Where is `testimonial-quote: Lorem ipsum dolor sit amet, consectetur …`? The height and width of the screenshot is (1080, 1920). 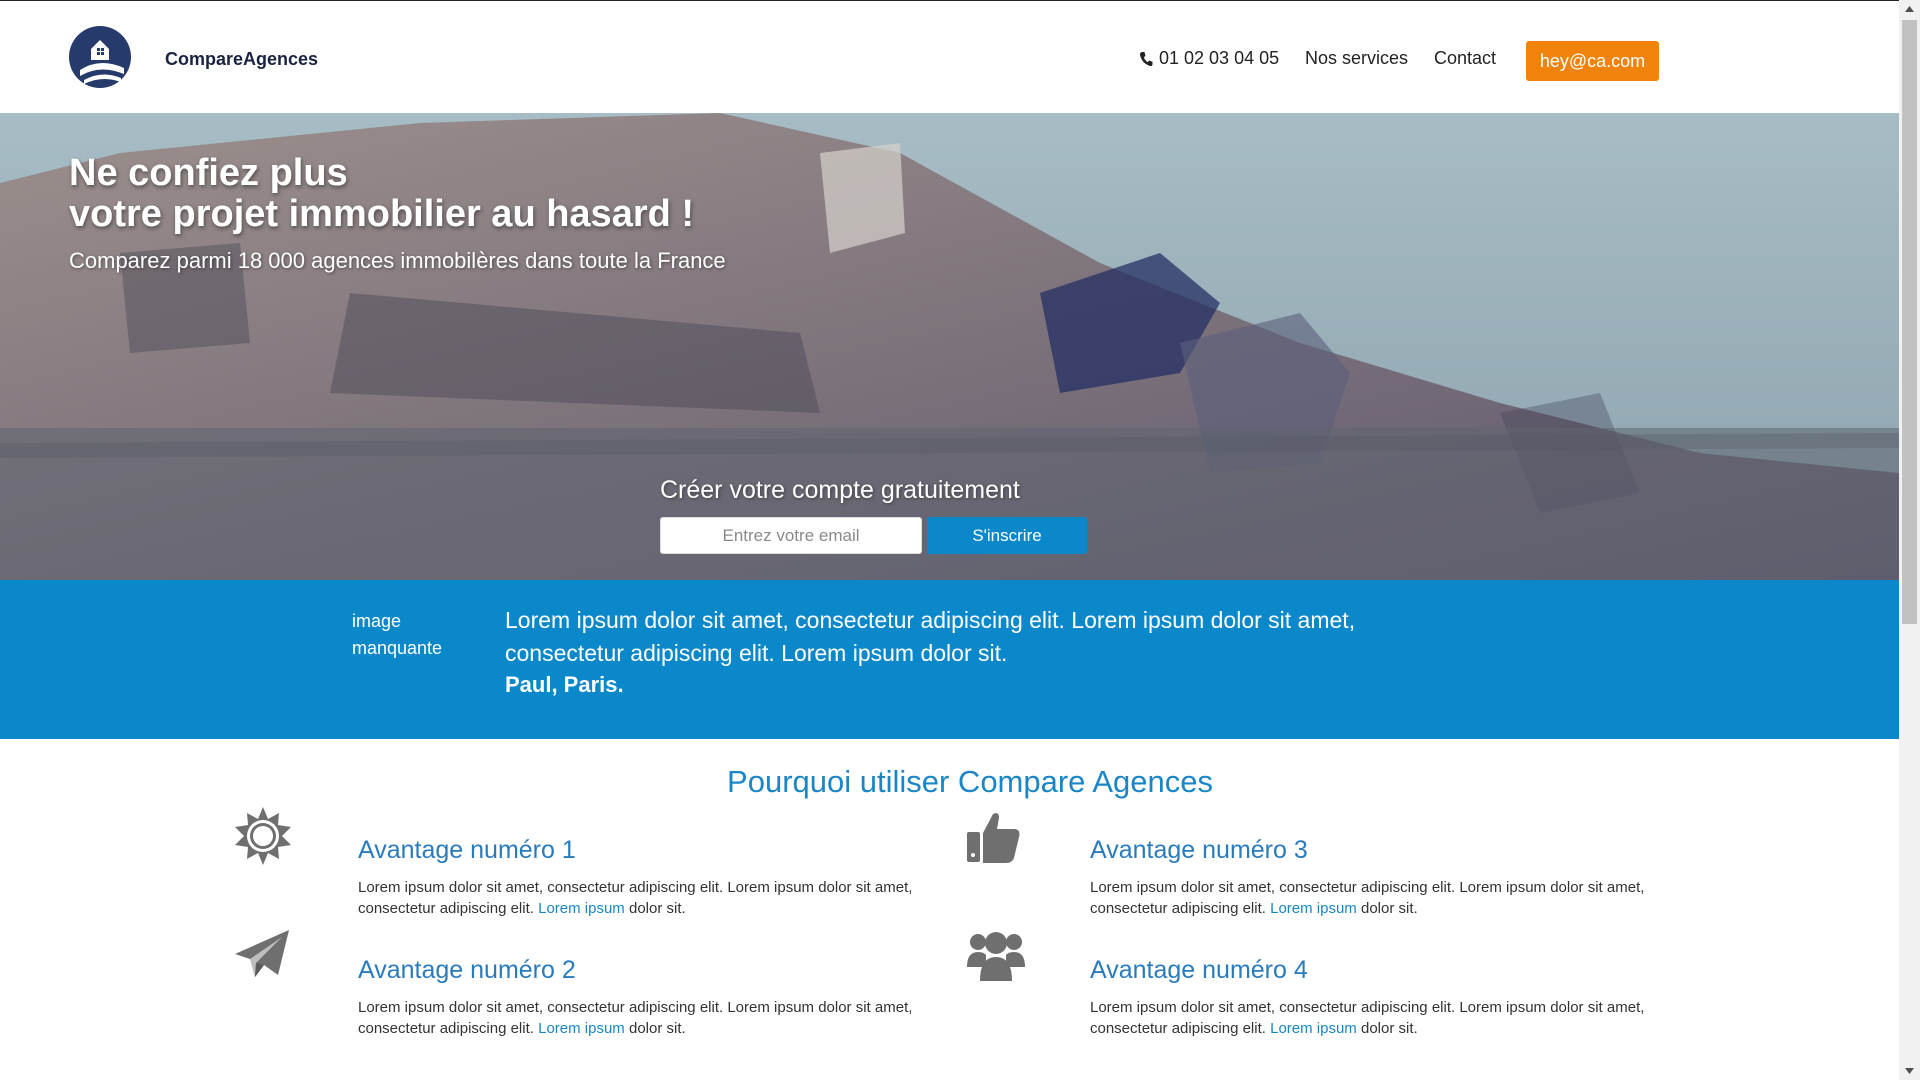 testimonial-quote: Lorem ipsum dolor sit amet, consectetur … is located at coordinates (940, 637).